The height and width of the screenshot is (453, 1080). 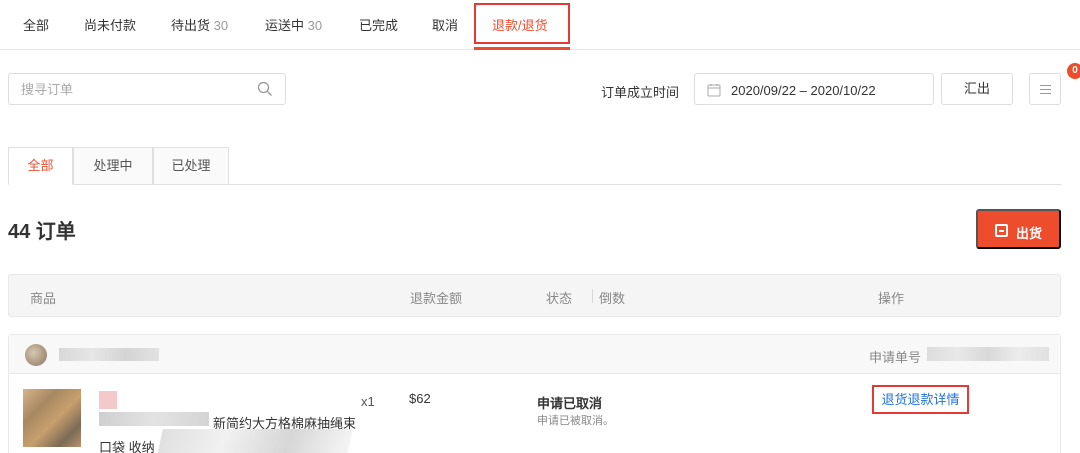 I want to click on tab-shipping: 运送中 30, so click(x=293, y=24).